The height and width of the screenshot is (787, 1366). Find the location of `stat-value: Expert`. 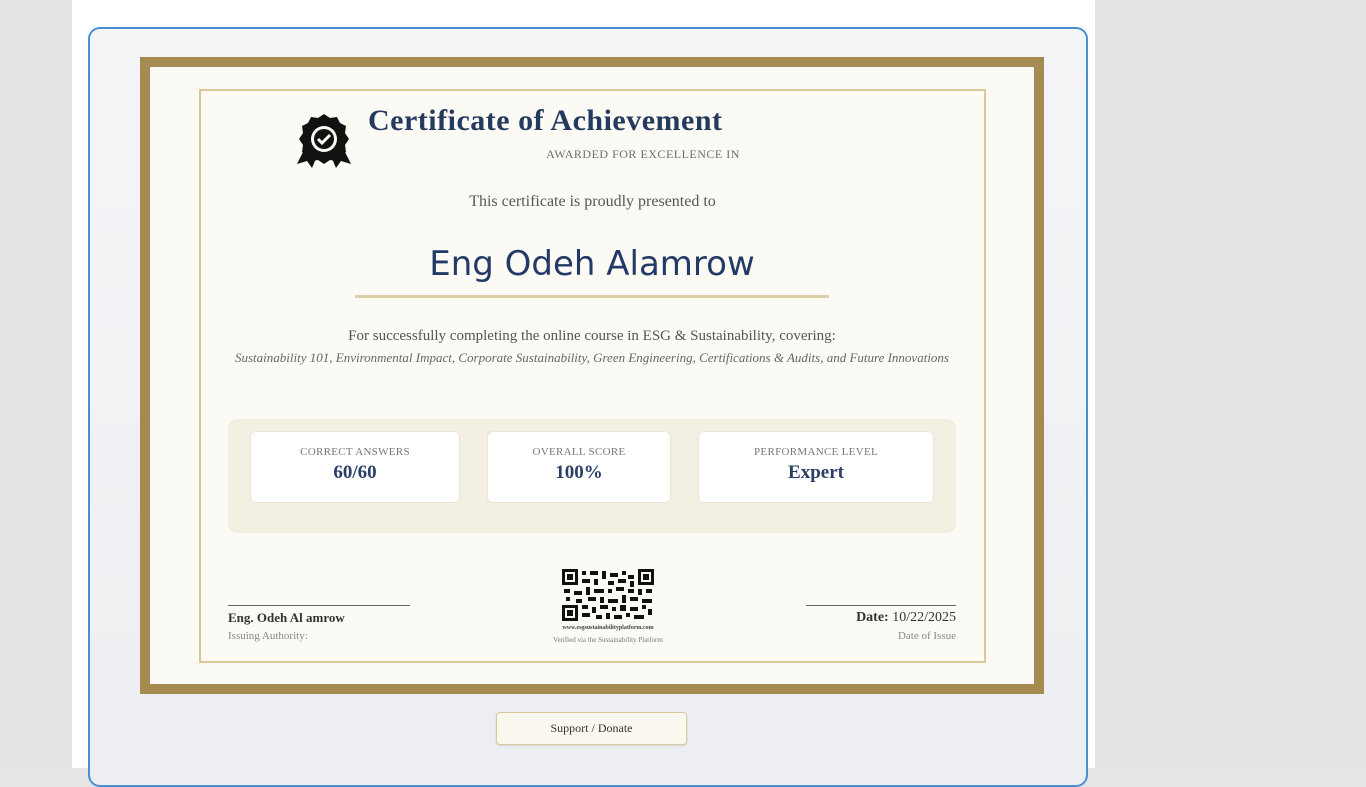

stat-value: Expert is located at coordinates (816, 472).